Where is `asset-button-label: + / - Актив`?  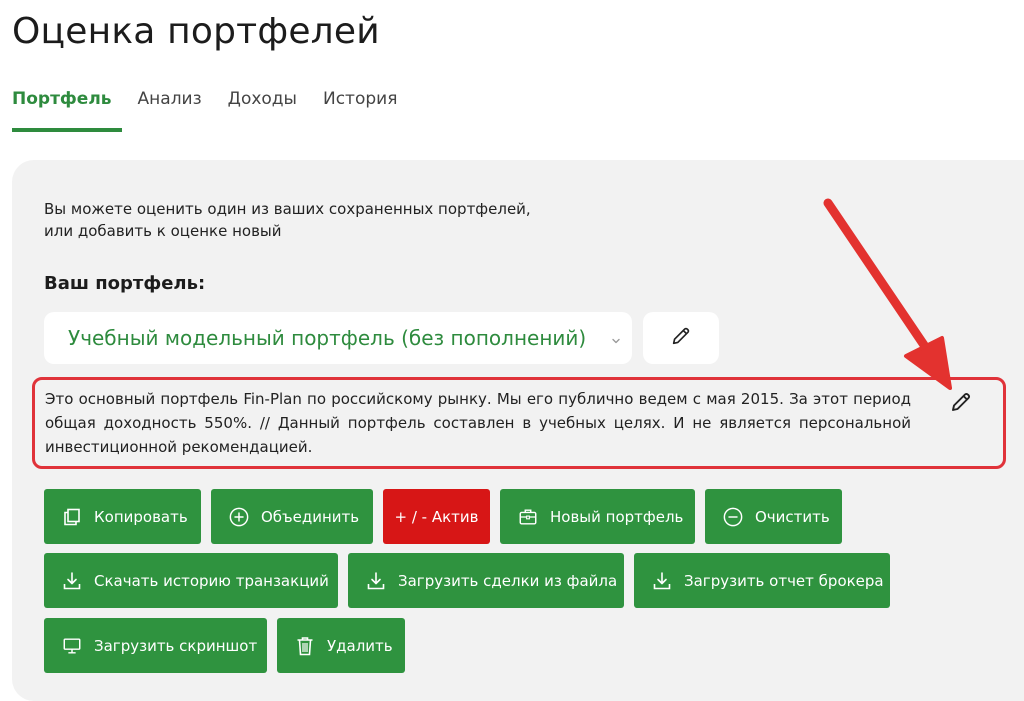
asset-button-label: + / - Актив is located at coordinates (436, 516).